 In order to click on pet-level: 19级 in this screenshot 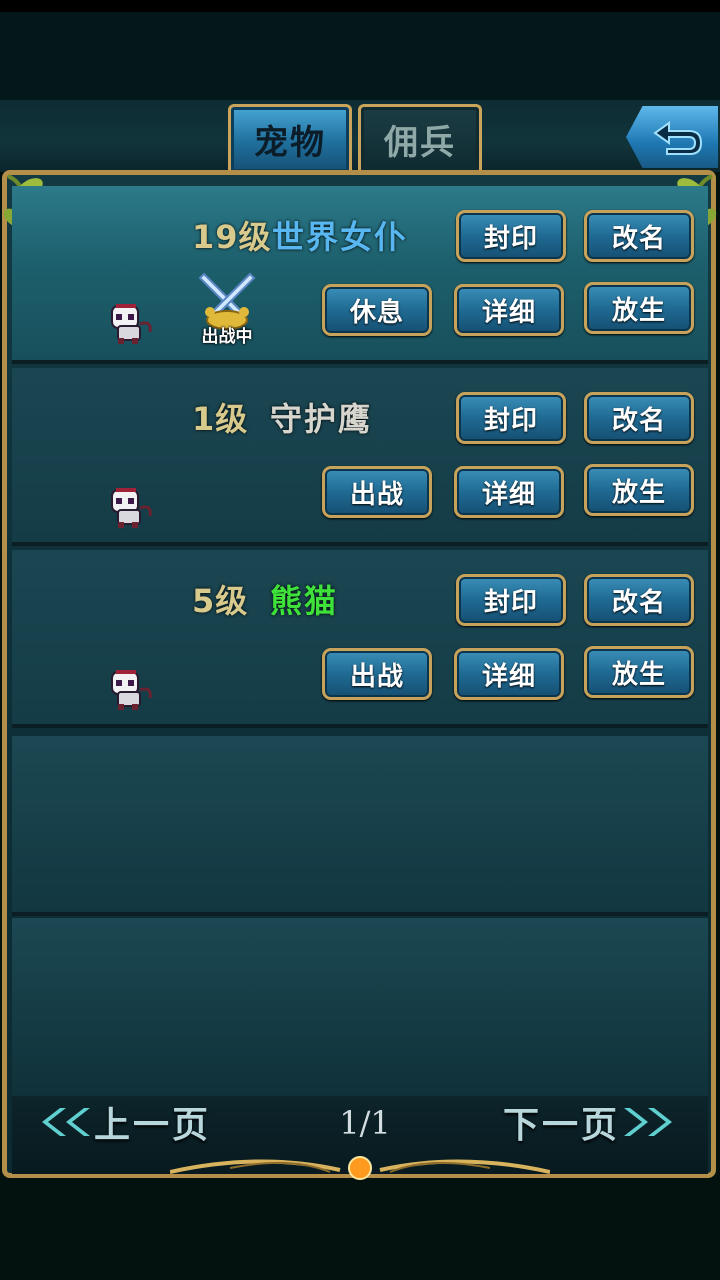, I will do `click(232, 237)`.